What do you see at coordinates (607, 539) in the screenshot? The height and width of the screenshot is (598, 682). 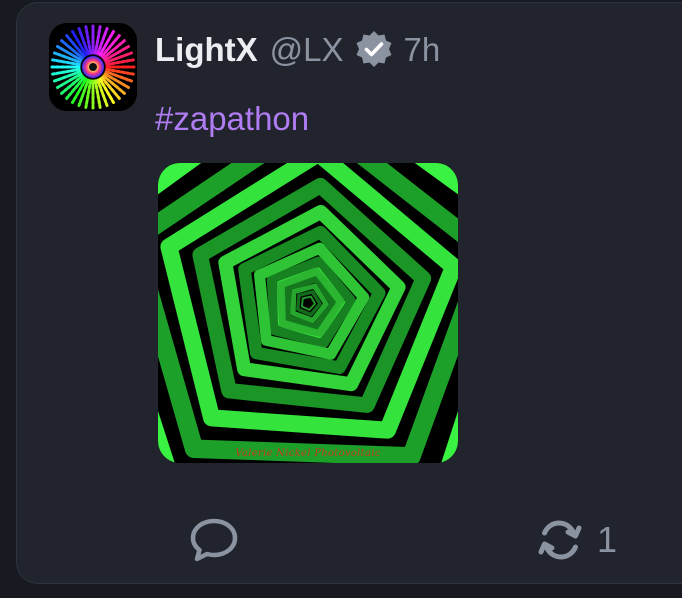 I see `repost-count: 1` at bounding box center [607, 539].